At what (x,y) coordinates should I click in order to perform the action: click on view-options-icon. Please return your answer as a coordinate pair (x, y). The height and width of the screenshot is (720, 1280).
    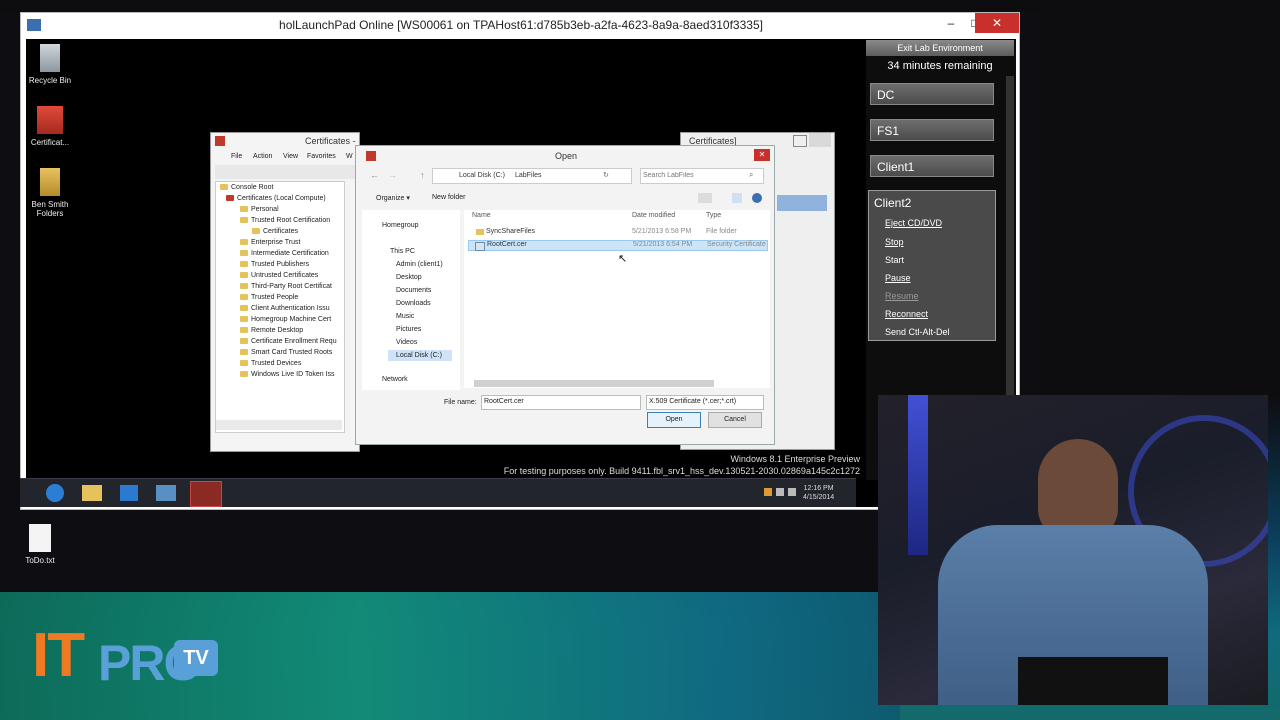
    Looking at the image, I should click on (705, 198).